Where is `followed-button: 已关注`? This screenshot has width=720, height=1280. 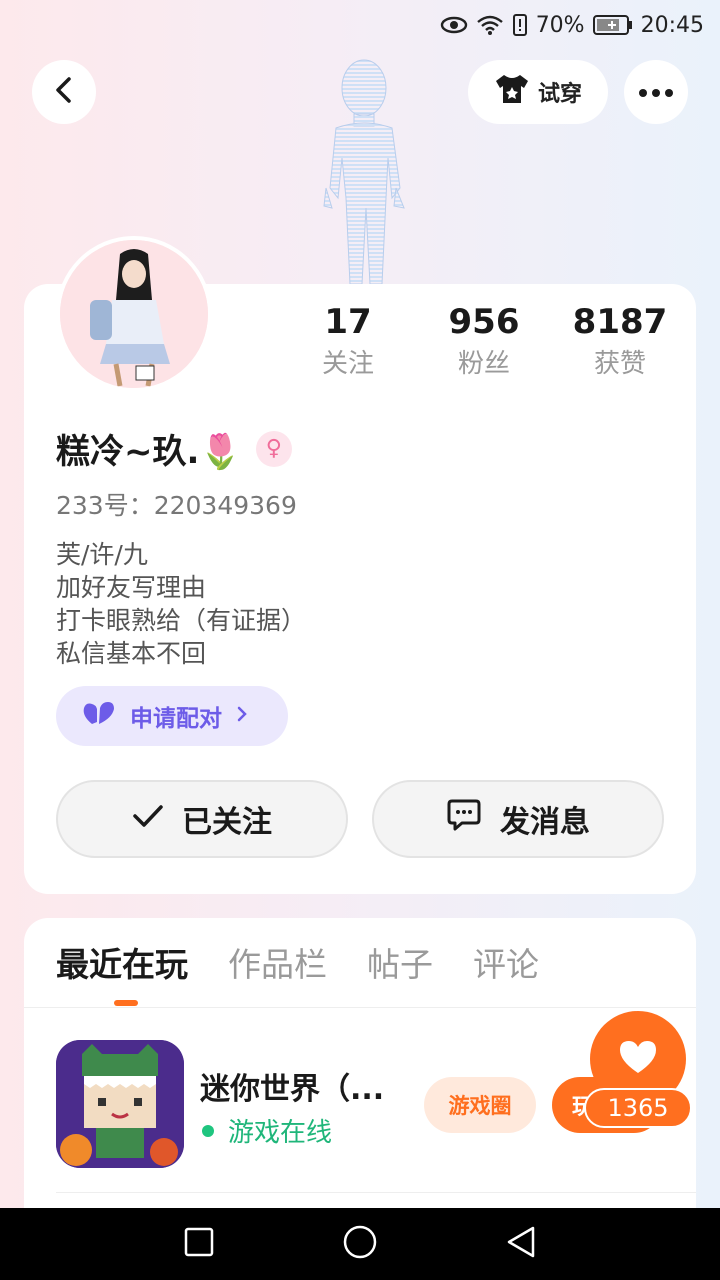 followed-button: 已关注 is located at coordinates (202, 819).